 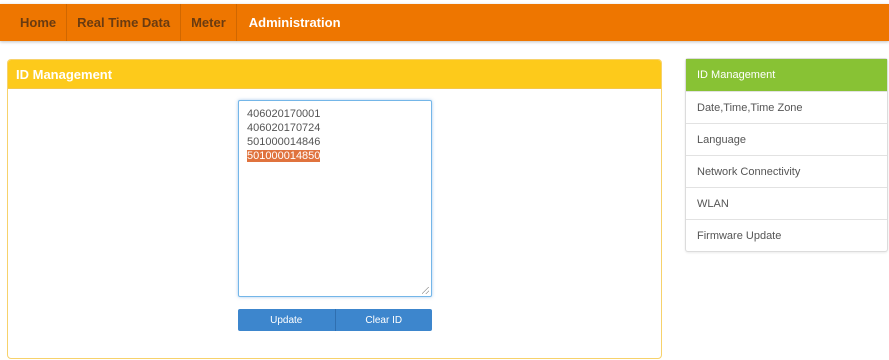 I want to click on resize-grip-icon, so click(x=425, y=290).